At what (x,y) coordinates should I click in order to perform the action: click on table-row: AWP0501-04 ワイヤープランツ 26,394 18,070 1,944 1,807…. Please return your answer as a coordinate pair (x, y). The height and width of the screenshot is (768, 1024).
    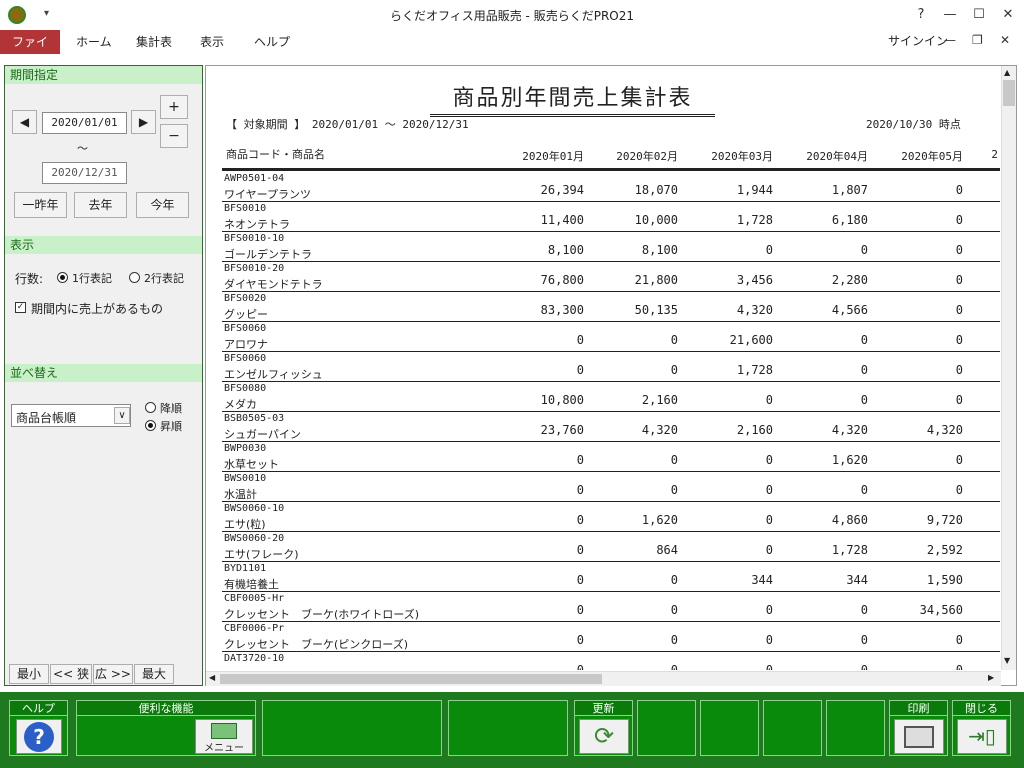
    Looking at the image, I should click on (611, 187).